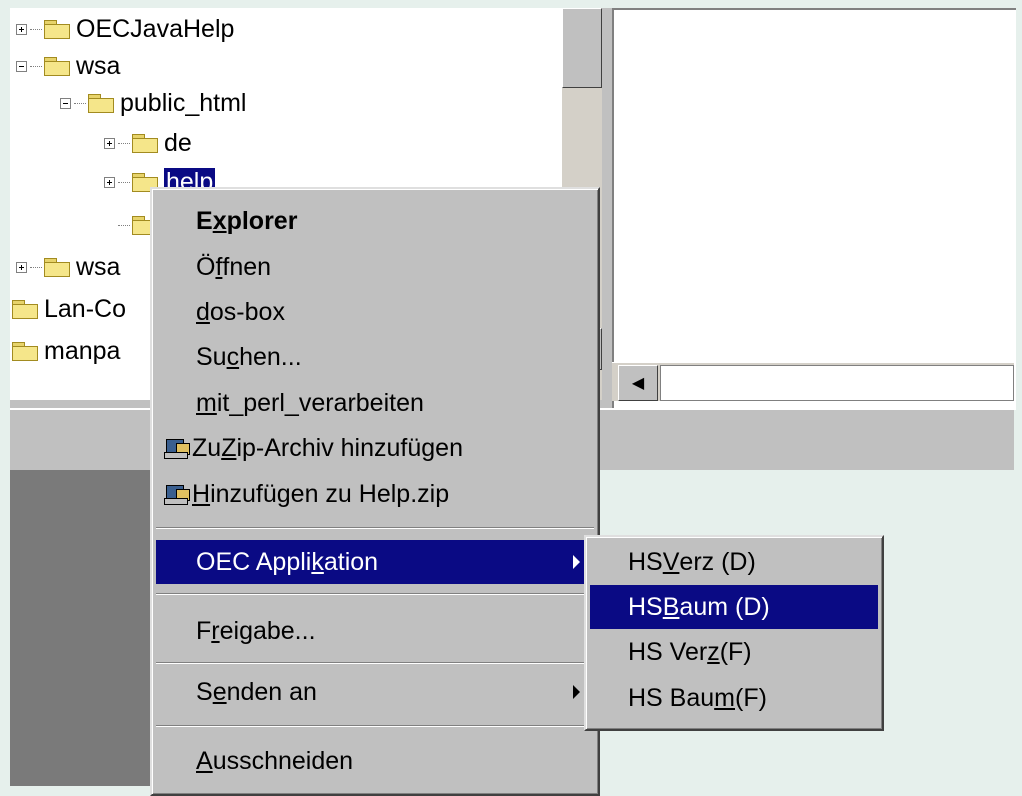  What do you see at coordinates (177, 448) in the screenshot?
I see `winzip-icon` at bounding box center [177, 448].